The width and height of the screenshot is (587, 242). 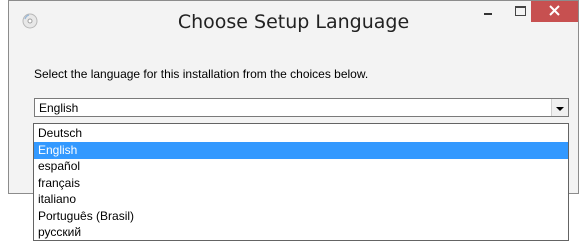 What do you see at coordinates (301, 133) in the screenshot?
I see `language-option: Deutsch` at bounding box center [301, 133].